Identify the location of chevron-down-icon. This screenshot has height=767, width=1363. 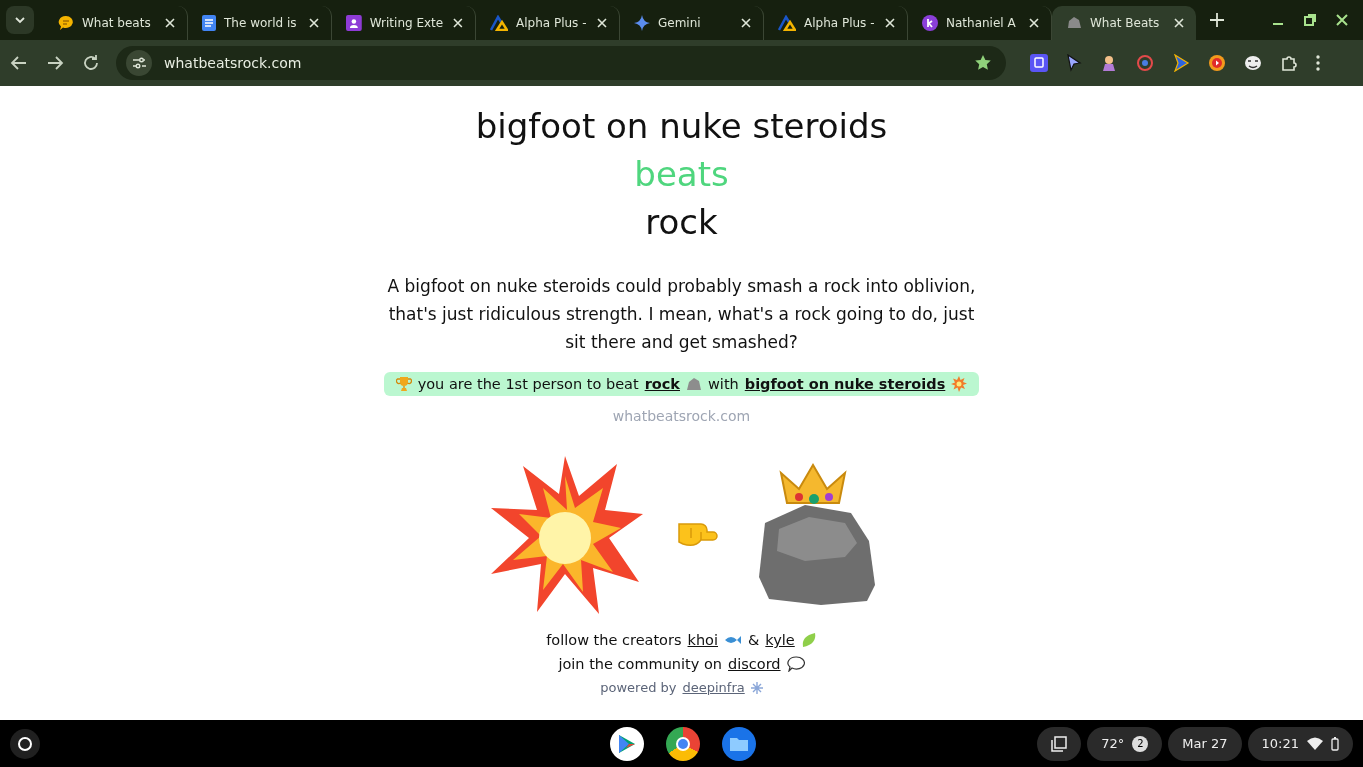
(20, 20).